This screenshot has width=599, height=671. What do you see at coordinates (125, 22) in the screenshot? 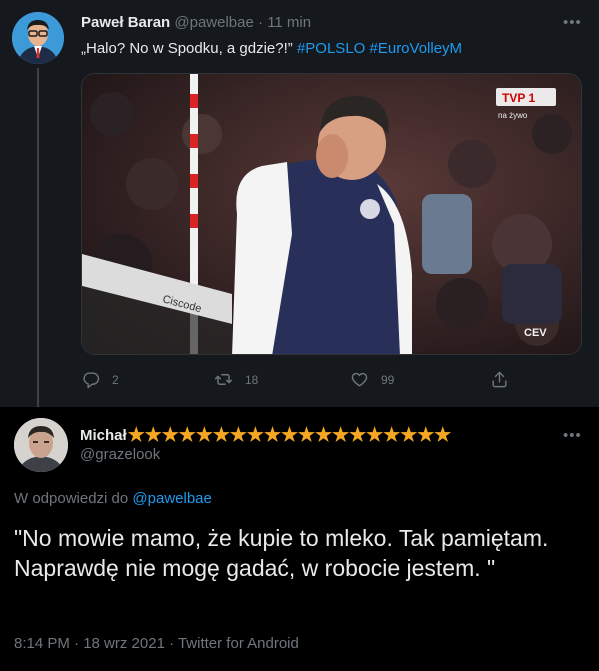
I see `author-name: Paweł Baran` at bounding box center [125, 22].